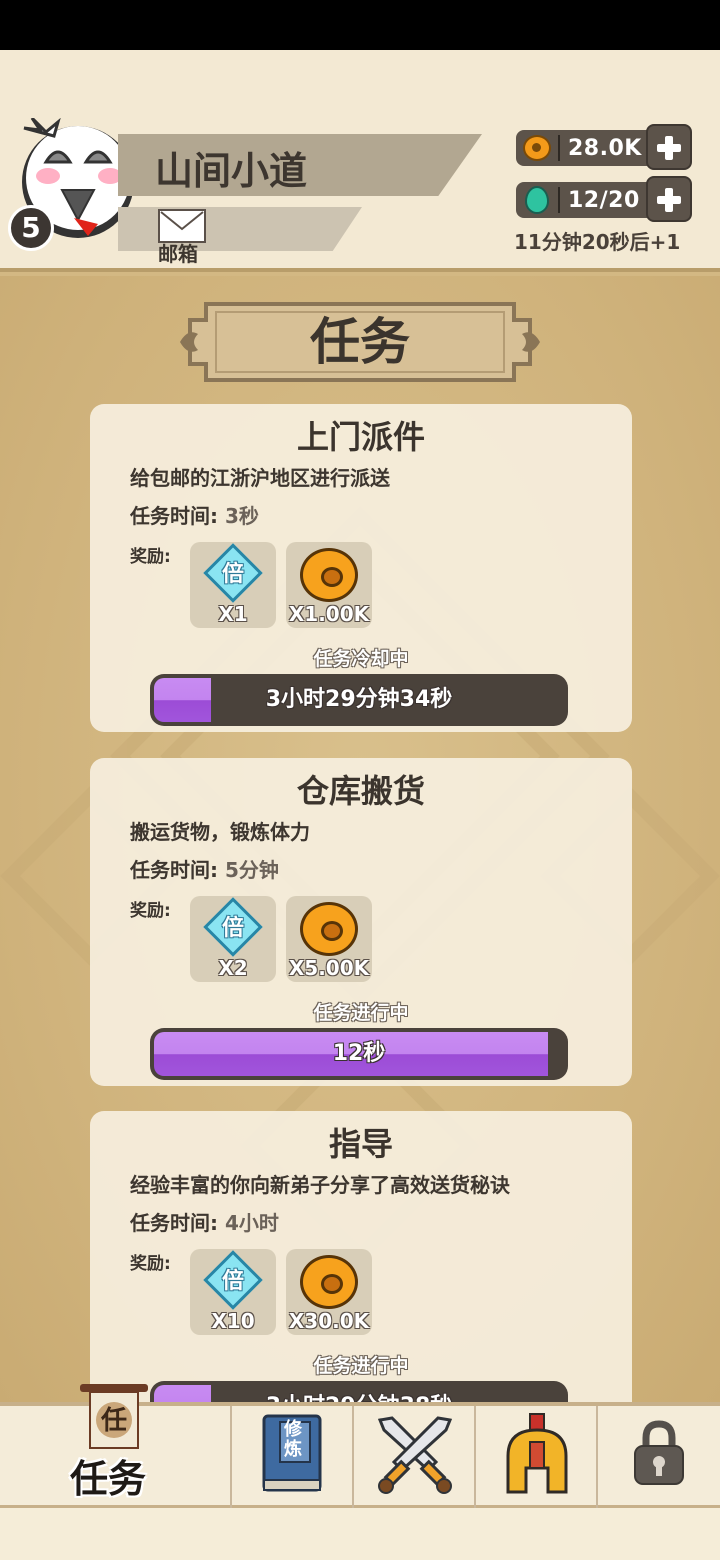  I want to click on reward-multiplier-item: 倍 X10, so click(233, 1292).